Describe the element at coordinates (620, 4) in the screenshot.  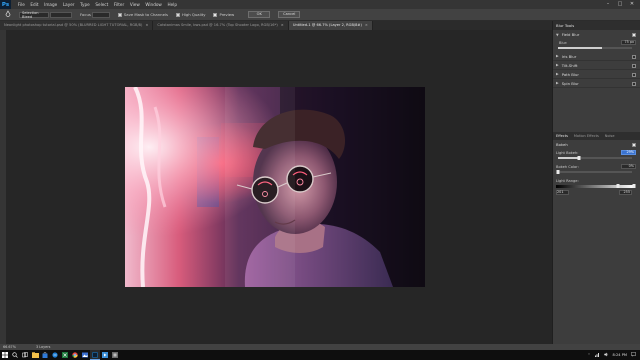
I see `maximize-button: □` at that location.